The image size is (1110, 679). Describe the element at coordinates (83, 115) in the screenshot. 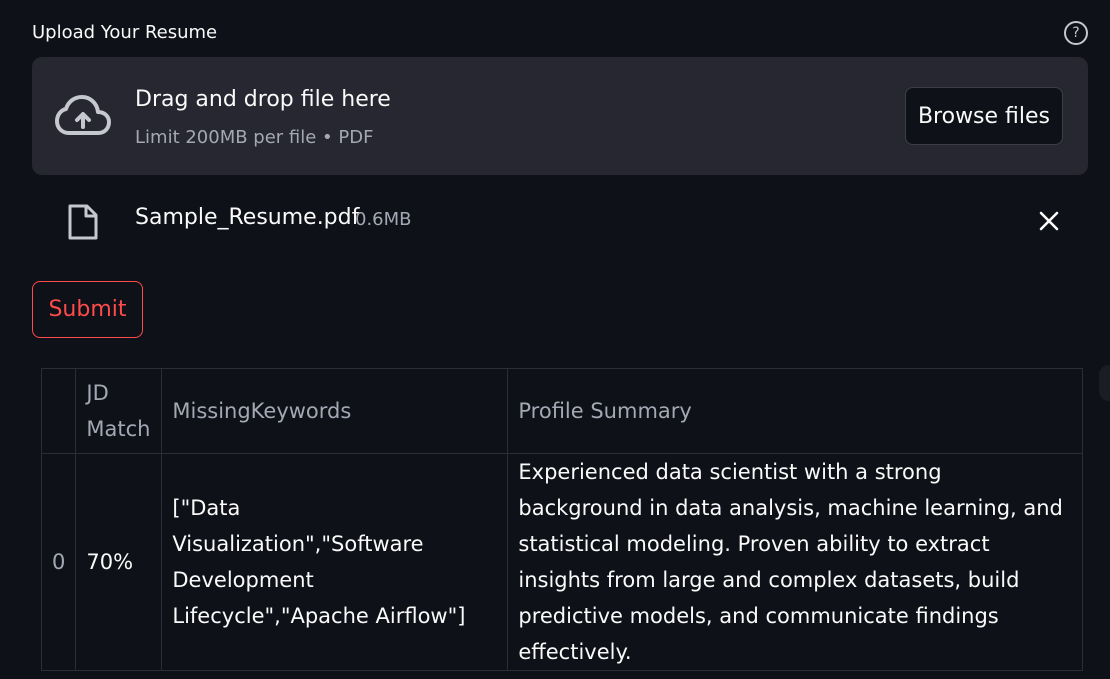

I see `cloud-upload-icon` at that location.